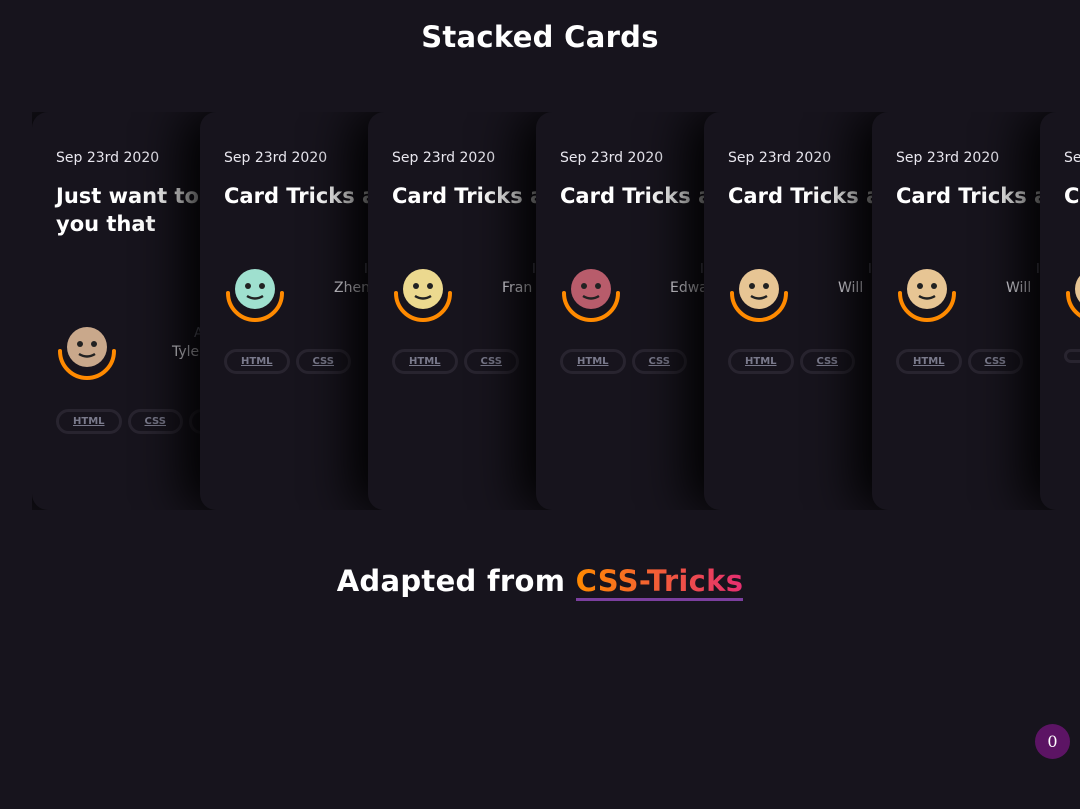 This screenshot has width=1080, height=809. I want to click on card-title: C, so click(1072, 196).